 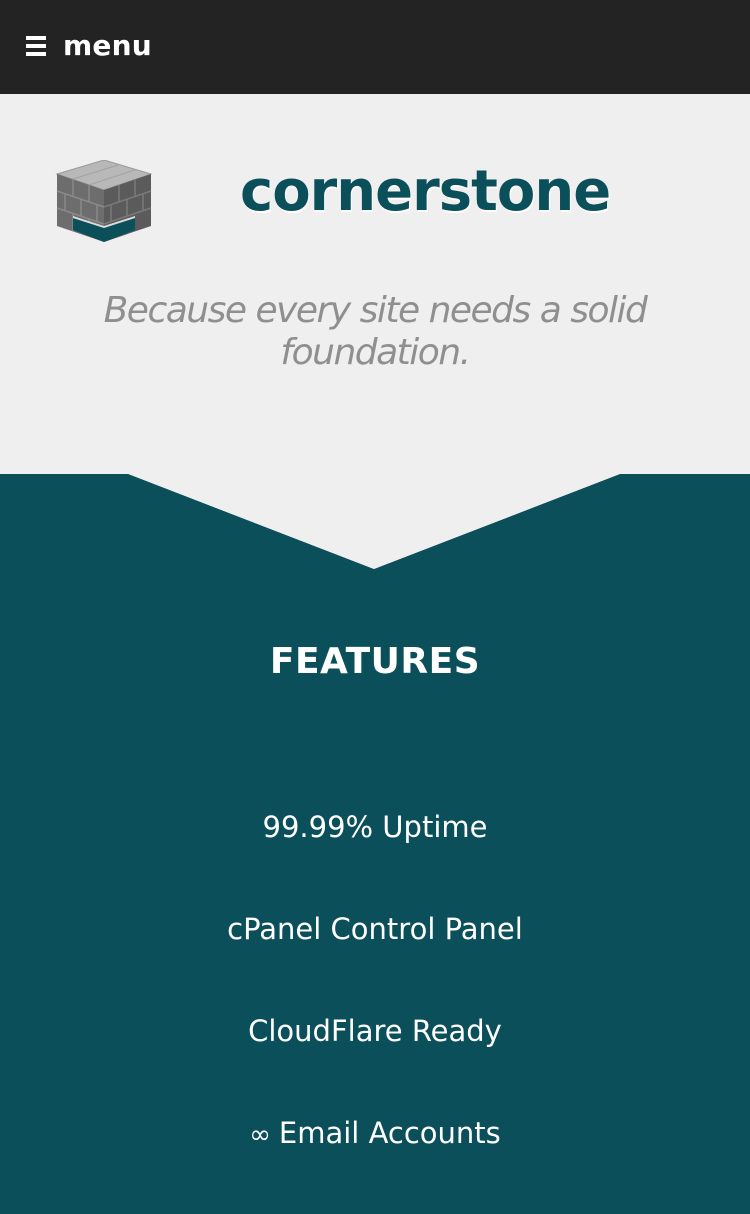 What do you see at coordinates (36, 46) in the screenshot?
I see `hamburger-icon` at bounding box center [36, 46].